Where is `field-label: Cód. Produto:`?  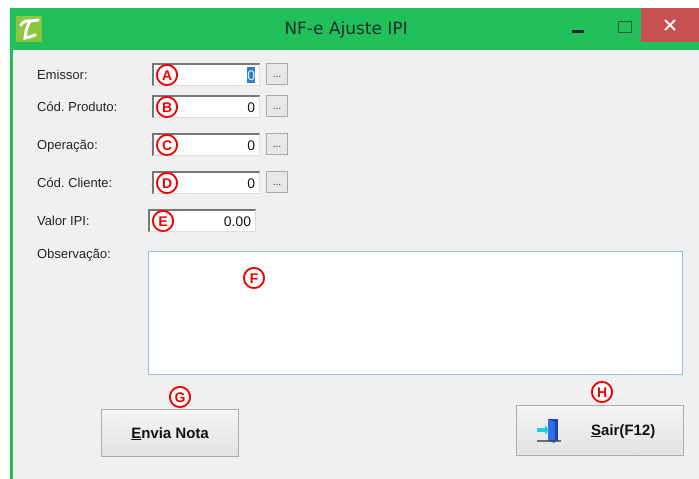
field-label: Cód. Produto: is located at coordinates (77, 106).